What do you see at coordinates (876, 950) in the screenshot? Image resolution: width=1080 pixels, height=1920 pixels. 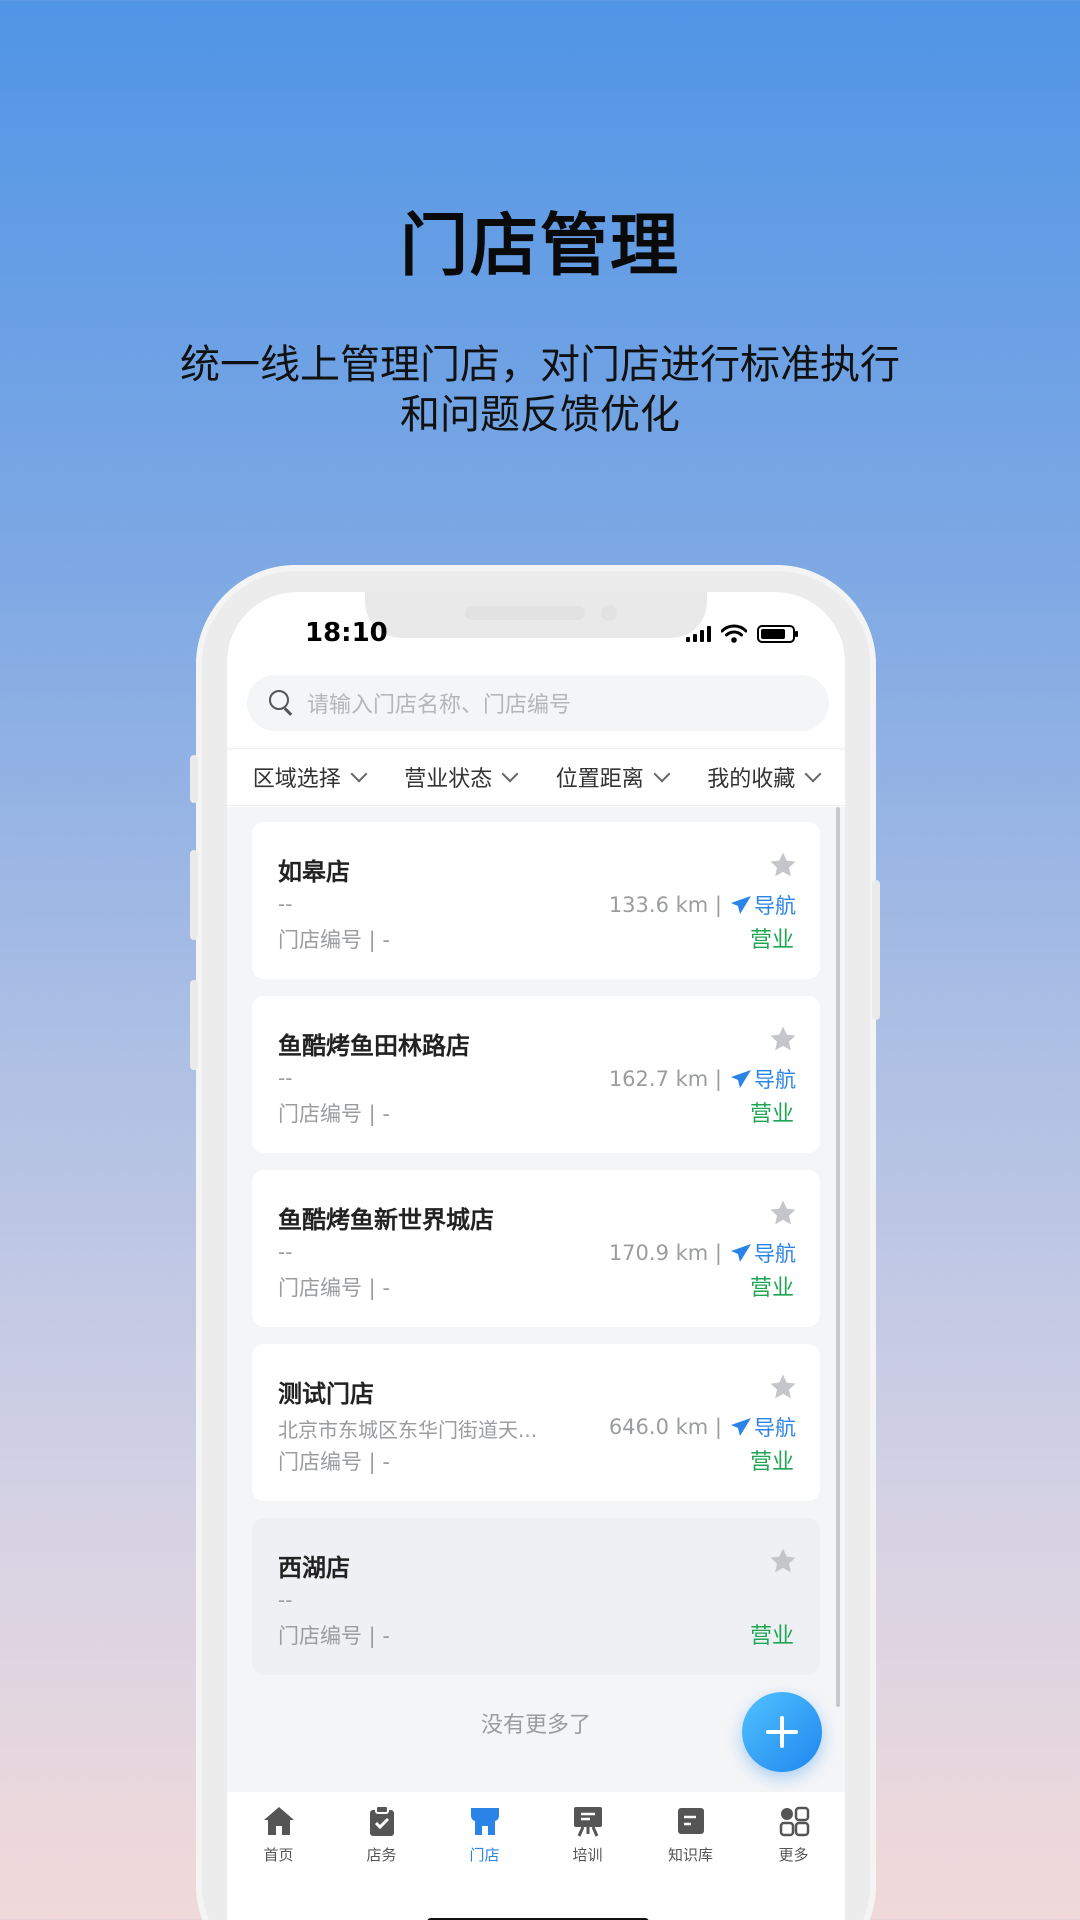 I see `phone-power-button` at bounding box center [876, 950].